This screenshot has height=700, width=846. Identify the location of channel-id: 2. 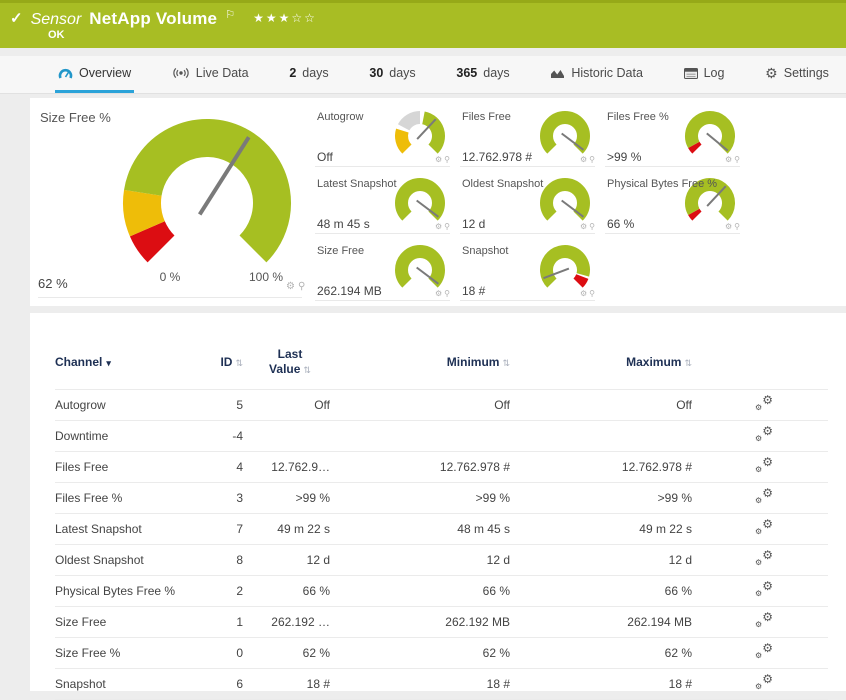
(239, 591).